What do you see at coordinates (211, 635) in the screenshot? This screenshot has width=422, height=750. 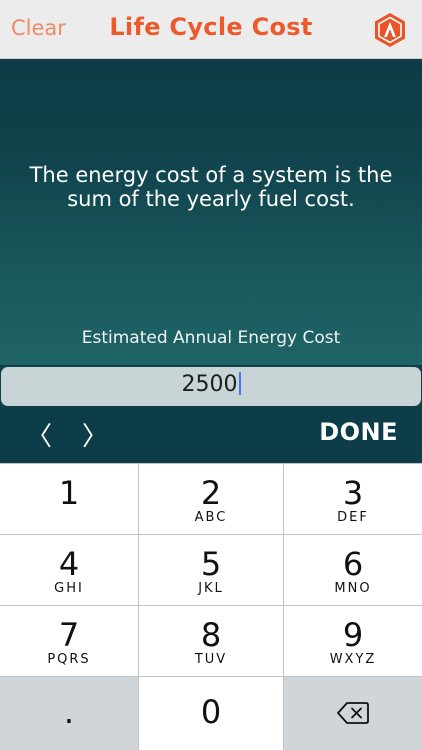 I see `key-digit: 8` at bounding box center [211, 635].